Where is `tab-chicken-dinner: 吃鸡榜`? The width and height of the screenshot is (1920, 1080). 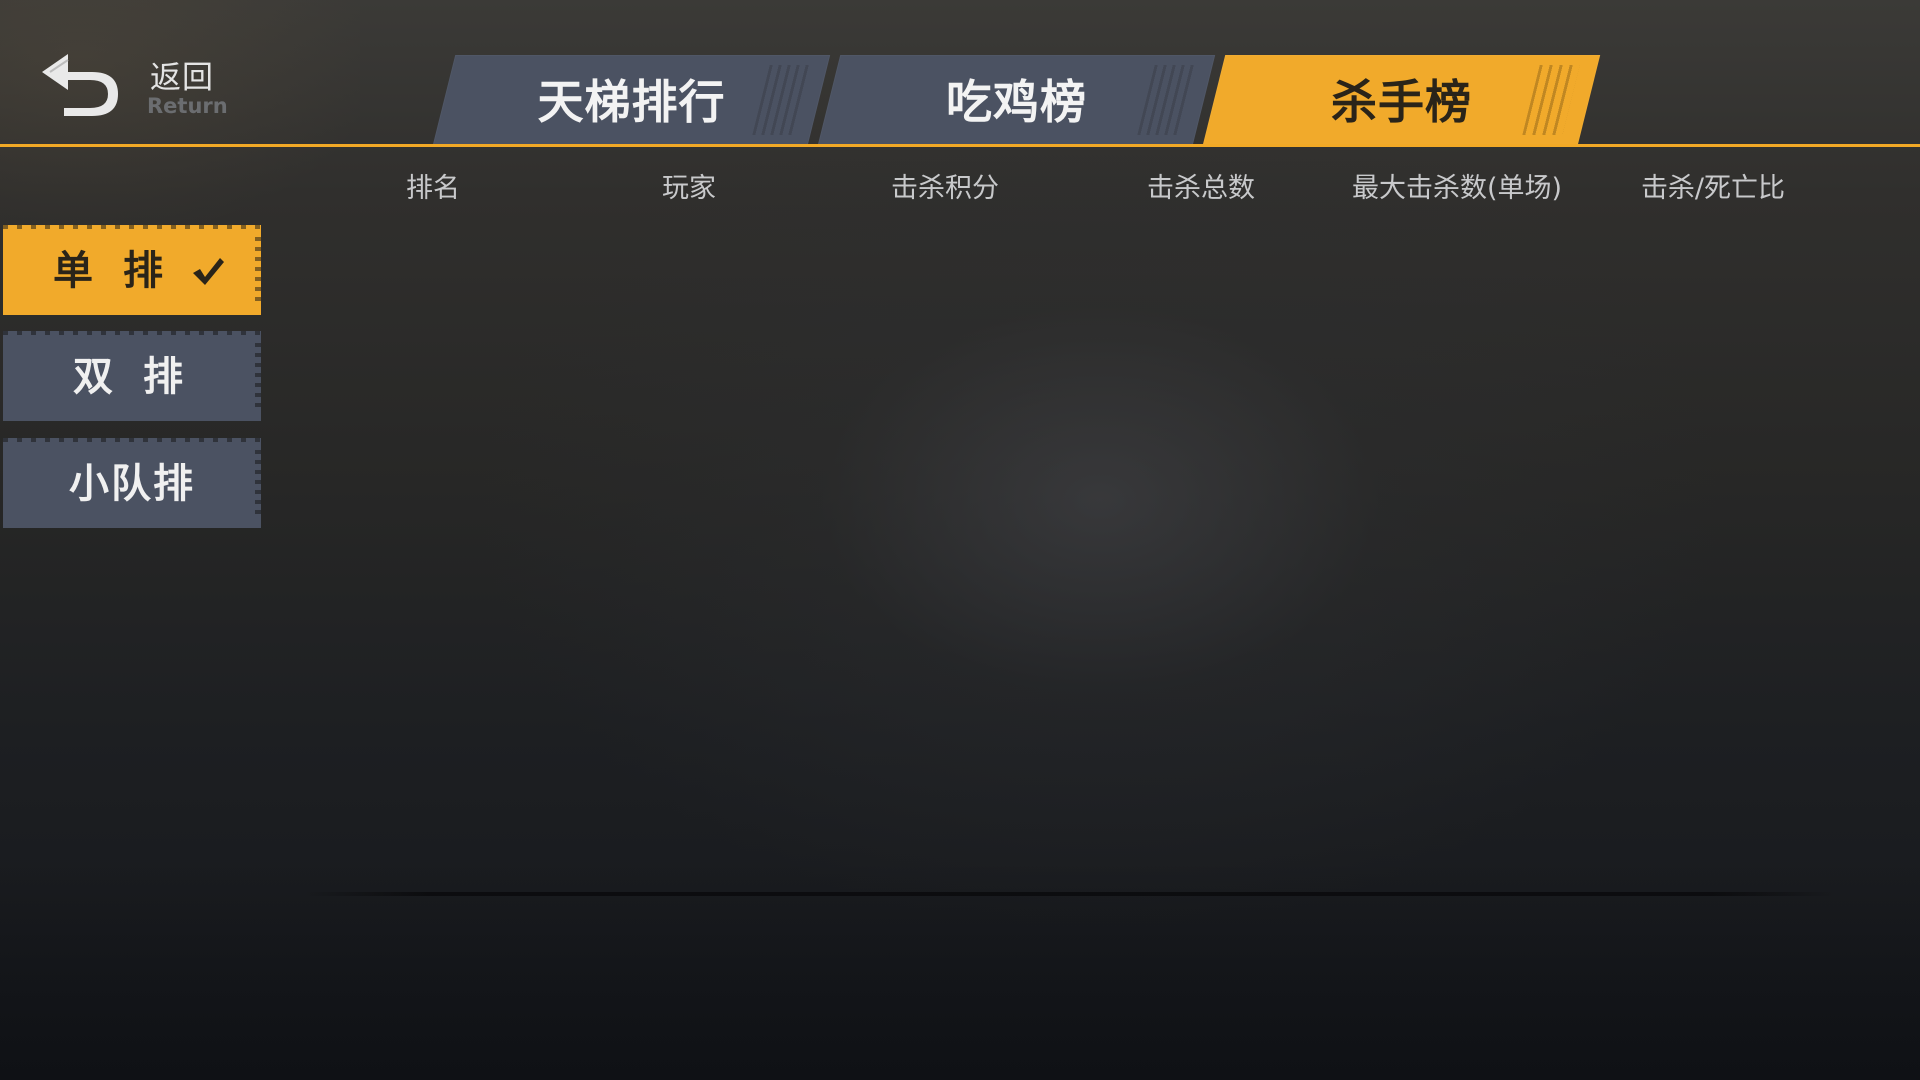 tab-chicken-dinner: 吃鸡榜 is located at coordinates (1016, 100).